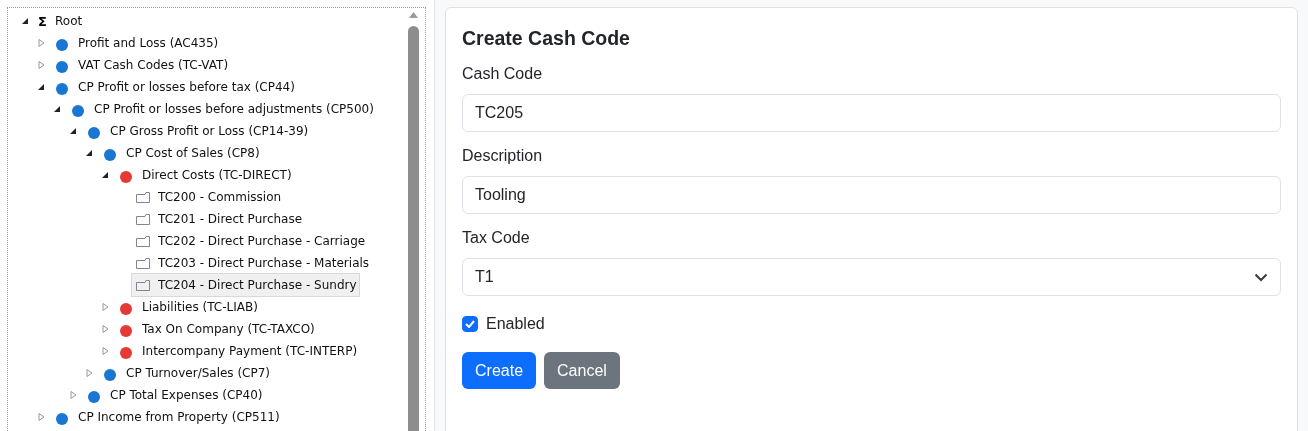  What do you see at coordinates (208, 197) in the screenshot?
I see `tree-item: TC200 - Commission` at bounding box center [208, 197].